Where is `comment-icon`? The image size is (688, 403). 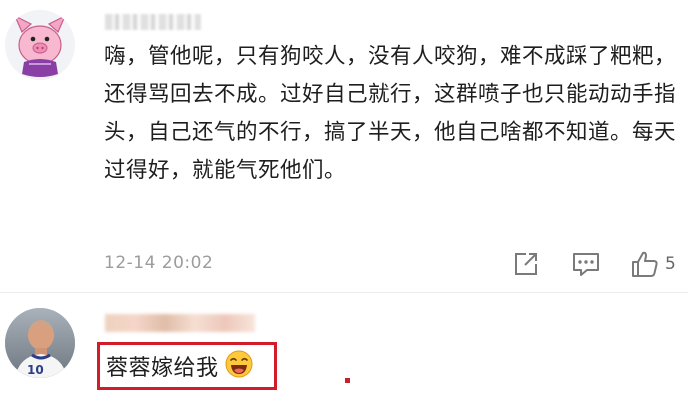 comment-icon is located at coordinates (586, 264).